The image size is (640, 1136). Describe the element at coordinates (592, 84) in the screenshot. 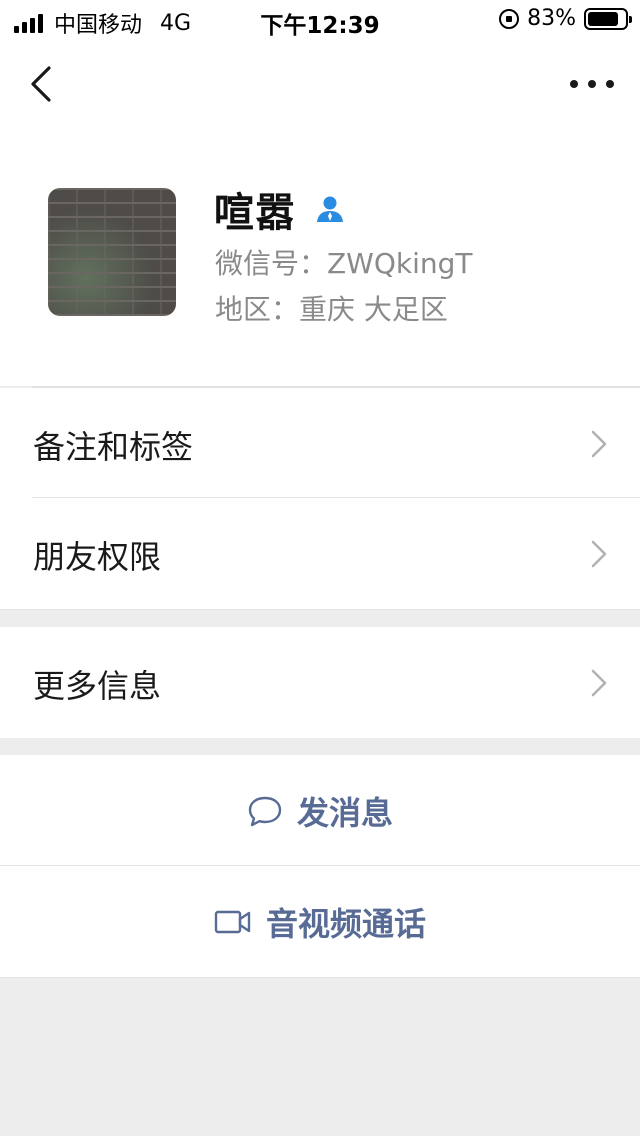

I see `more-button` at that location.